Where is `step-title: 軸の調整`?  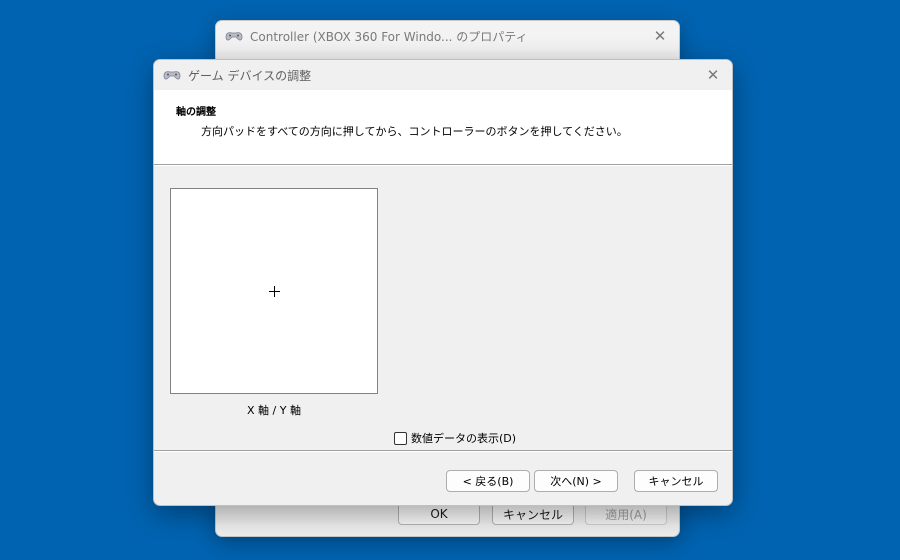
step-title: 軸の調整 is located at coordinates (196, 112).